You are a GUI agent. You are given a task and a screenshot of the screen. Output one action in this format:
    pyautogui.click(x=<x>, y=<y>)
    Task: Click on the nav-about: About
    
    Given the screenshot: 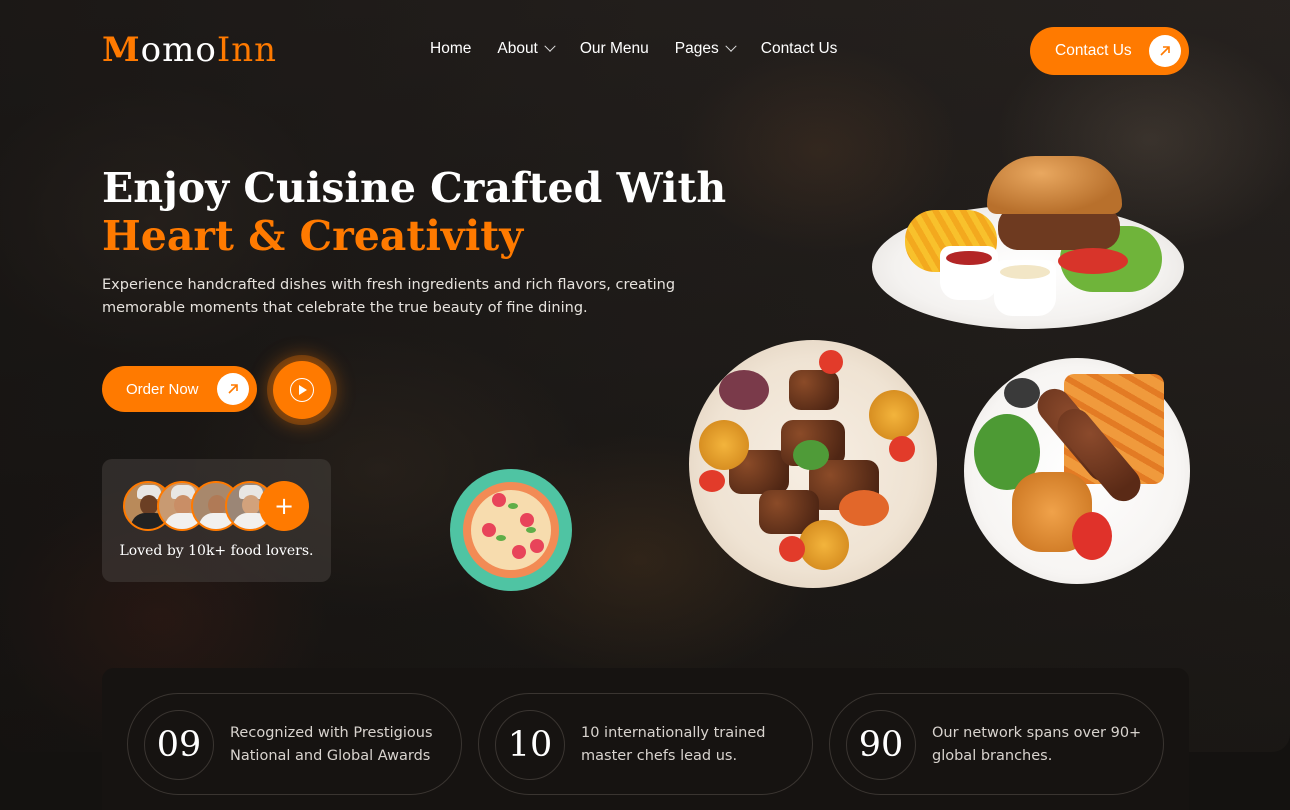 What is the action you would take?
    pyautogui.click(x=526, y=49)
    